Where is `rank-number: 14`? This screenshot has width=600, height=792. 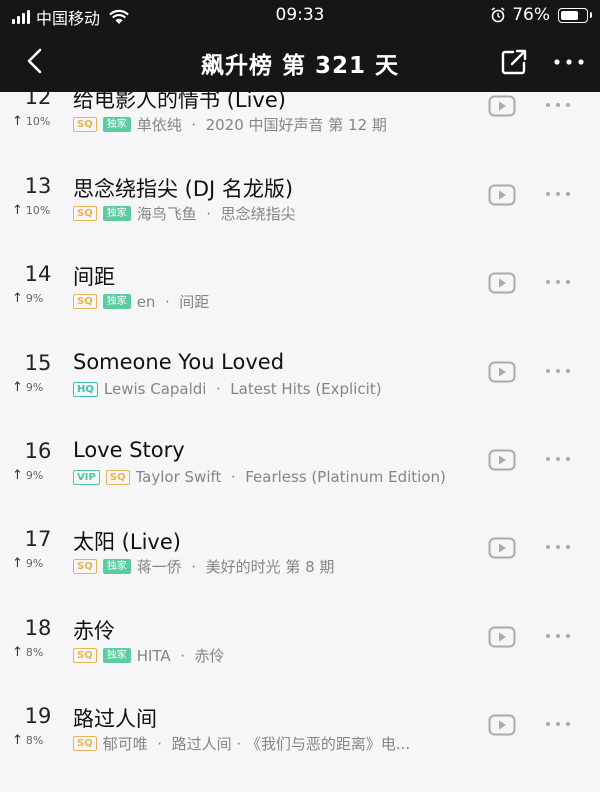
rank-number: 14 is located at coordinates (38, 274).